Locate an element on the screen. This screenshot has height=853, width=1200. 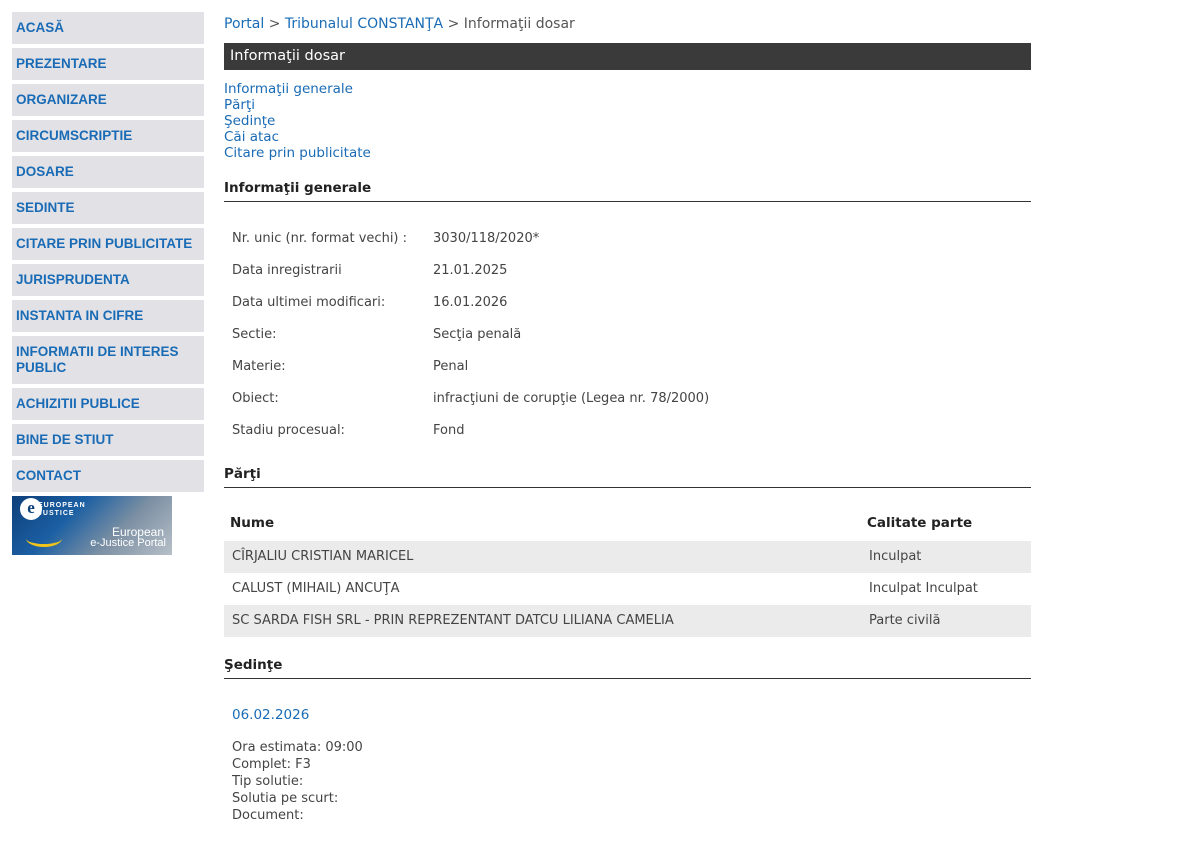
sidebar-item-prezentare: PREZENTARE is located at coordinates (108, 64).